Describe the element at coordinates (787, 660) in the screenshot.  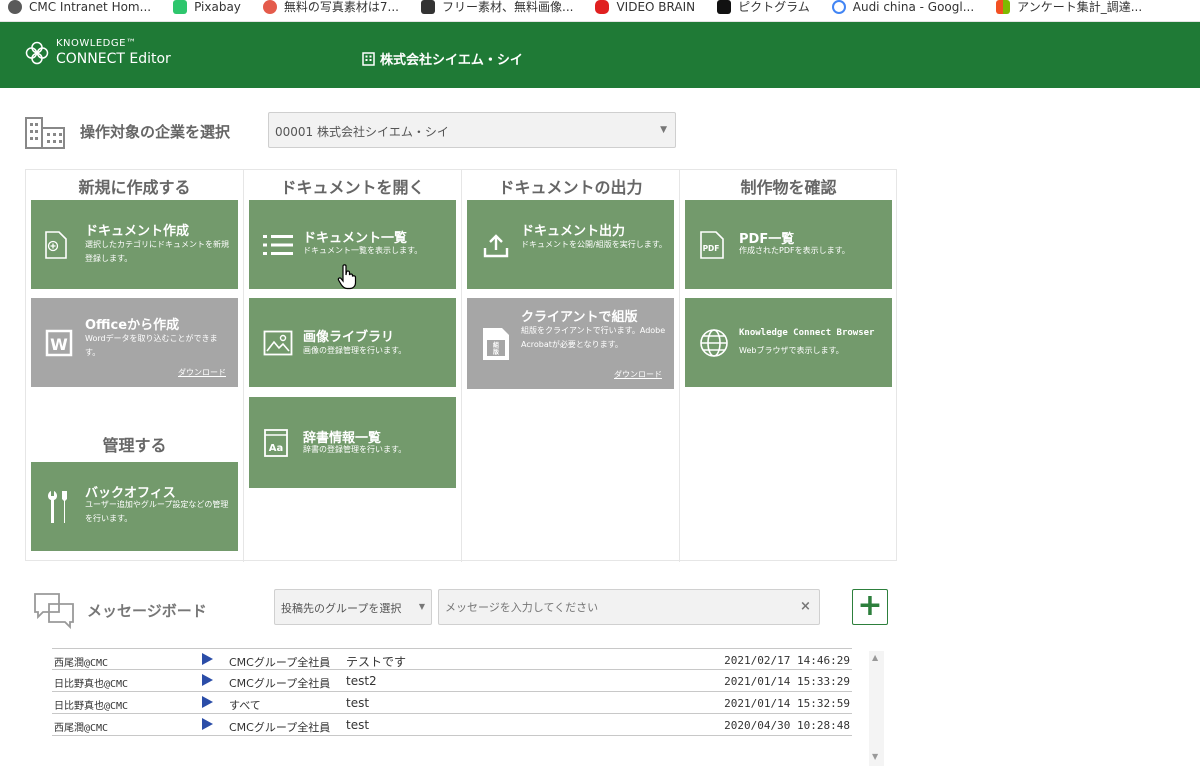
I see `message-time: 2021/02/17 14:46:29` at that location.